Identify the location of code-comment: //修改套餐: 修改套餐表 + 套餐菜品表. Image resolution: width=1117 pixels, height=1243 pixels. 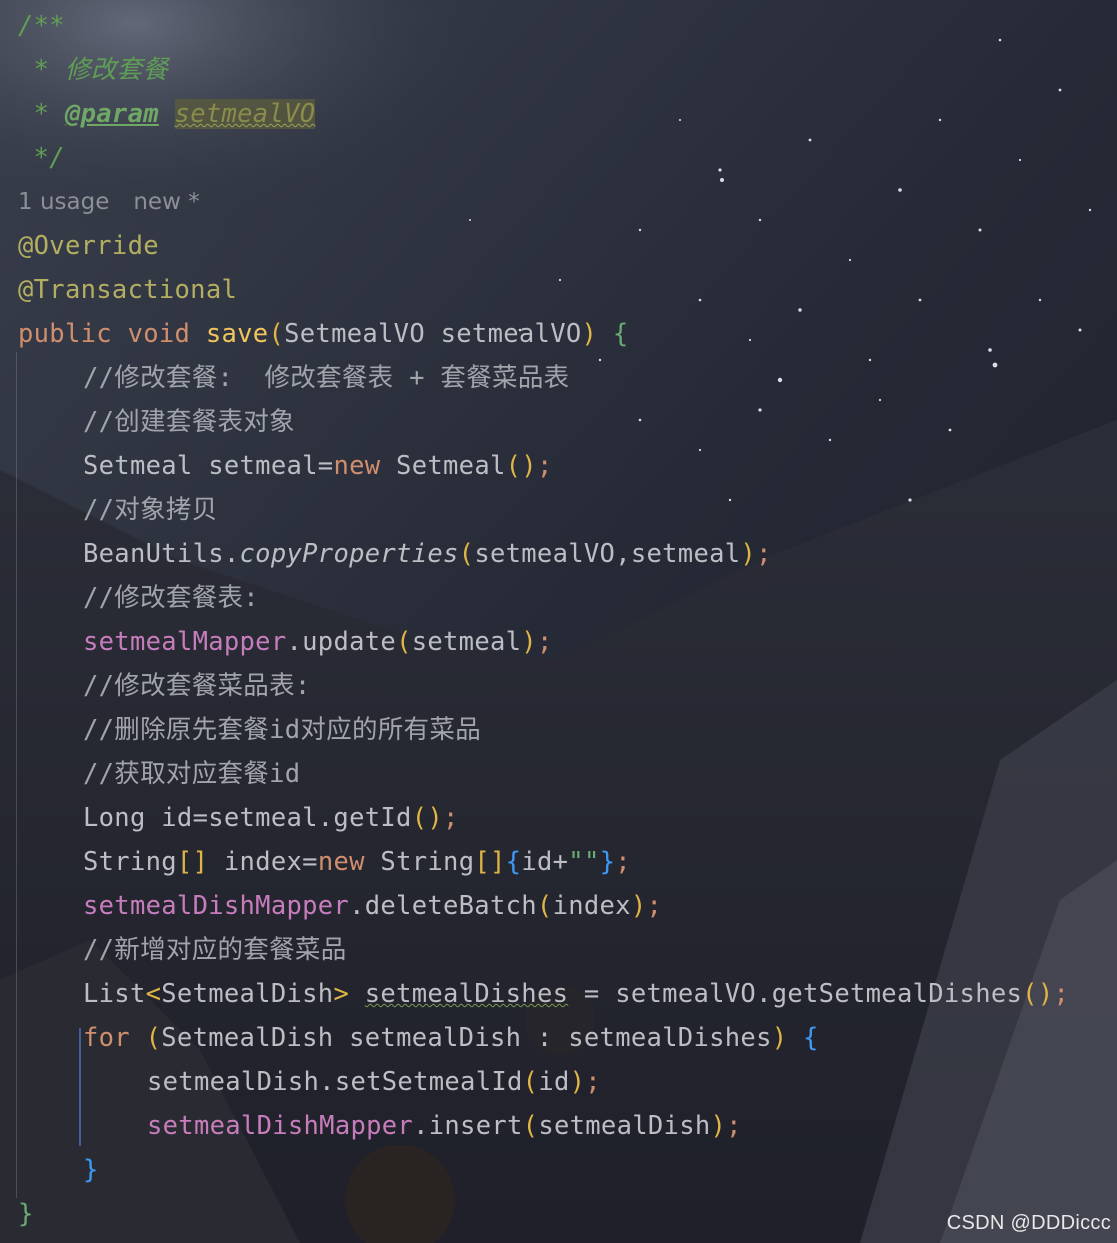
(326, 378).